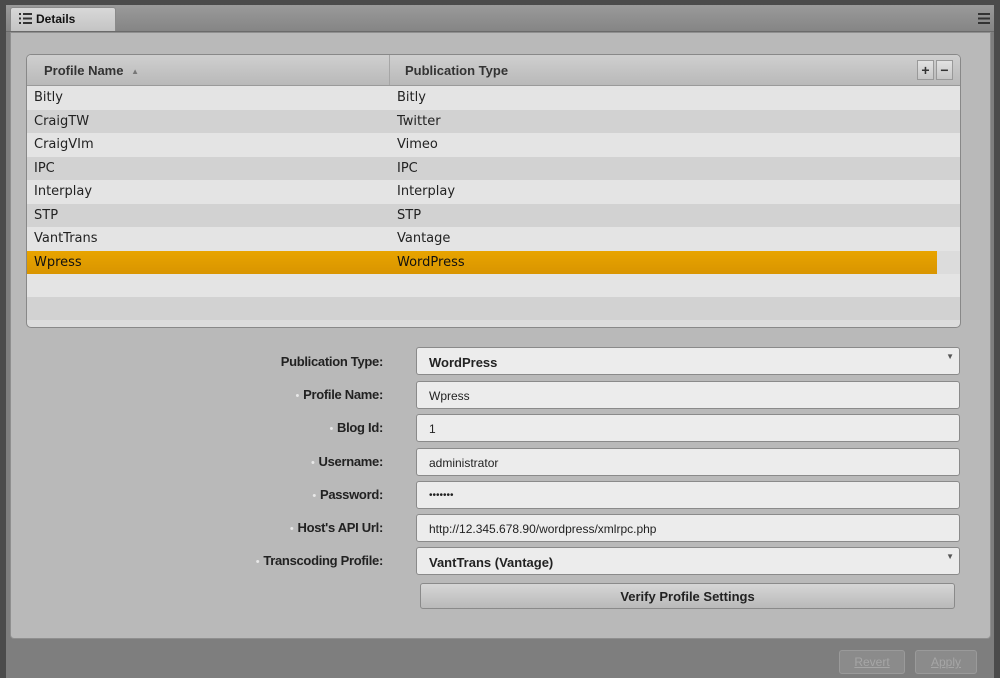 The width and height of the screenshot is (1000, 678). What do you see at coordinates (482, 262) in the screenshot?
I see `table-row-selected: Wpress WordPress` at bounding box center [482, 262].